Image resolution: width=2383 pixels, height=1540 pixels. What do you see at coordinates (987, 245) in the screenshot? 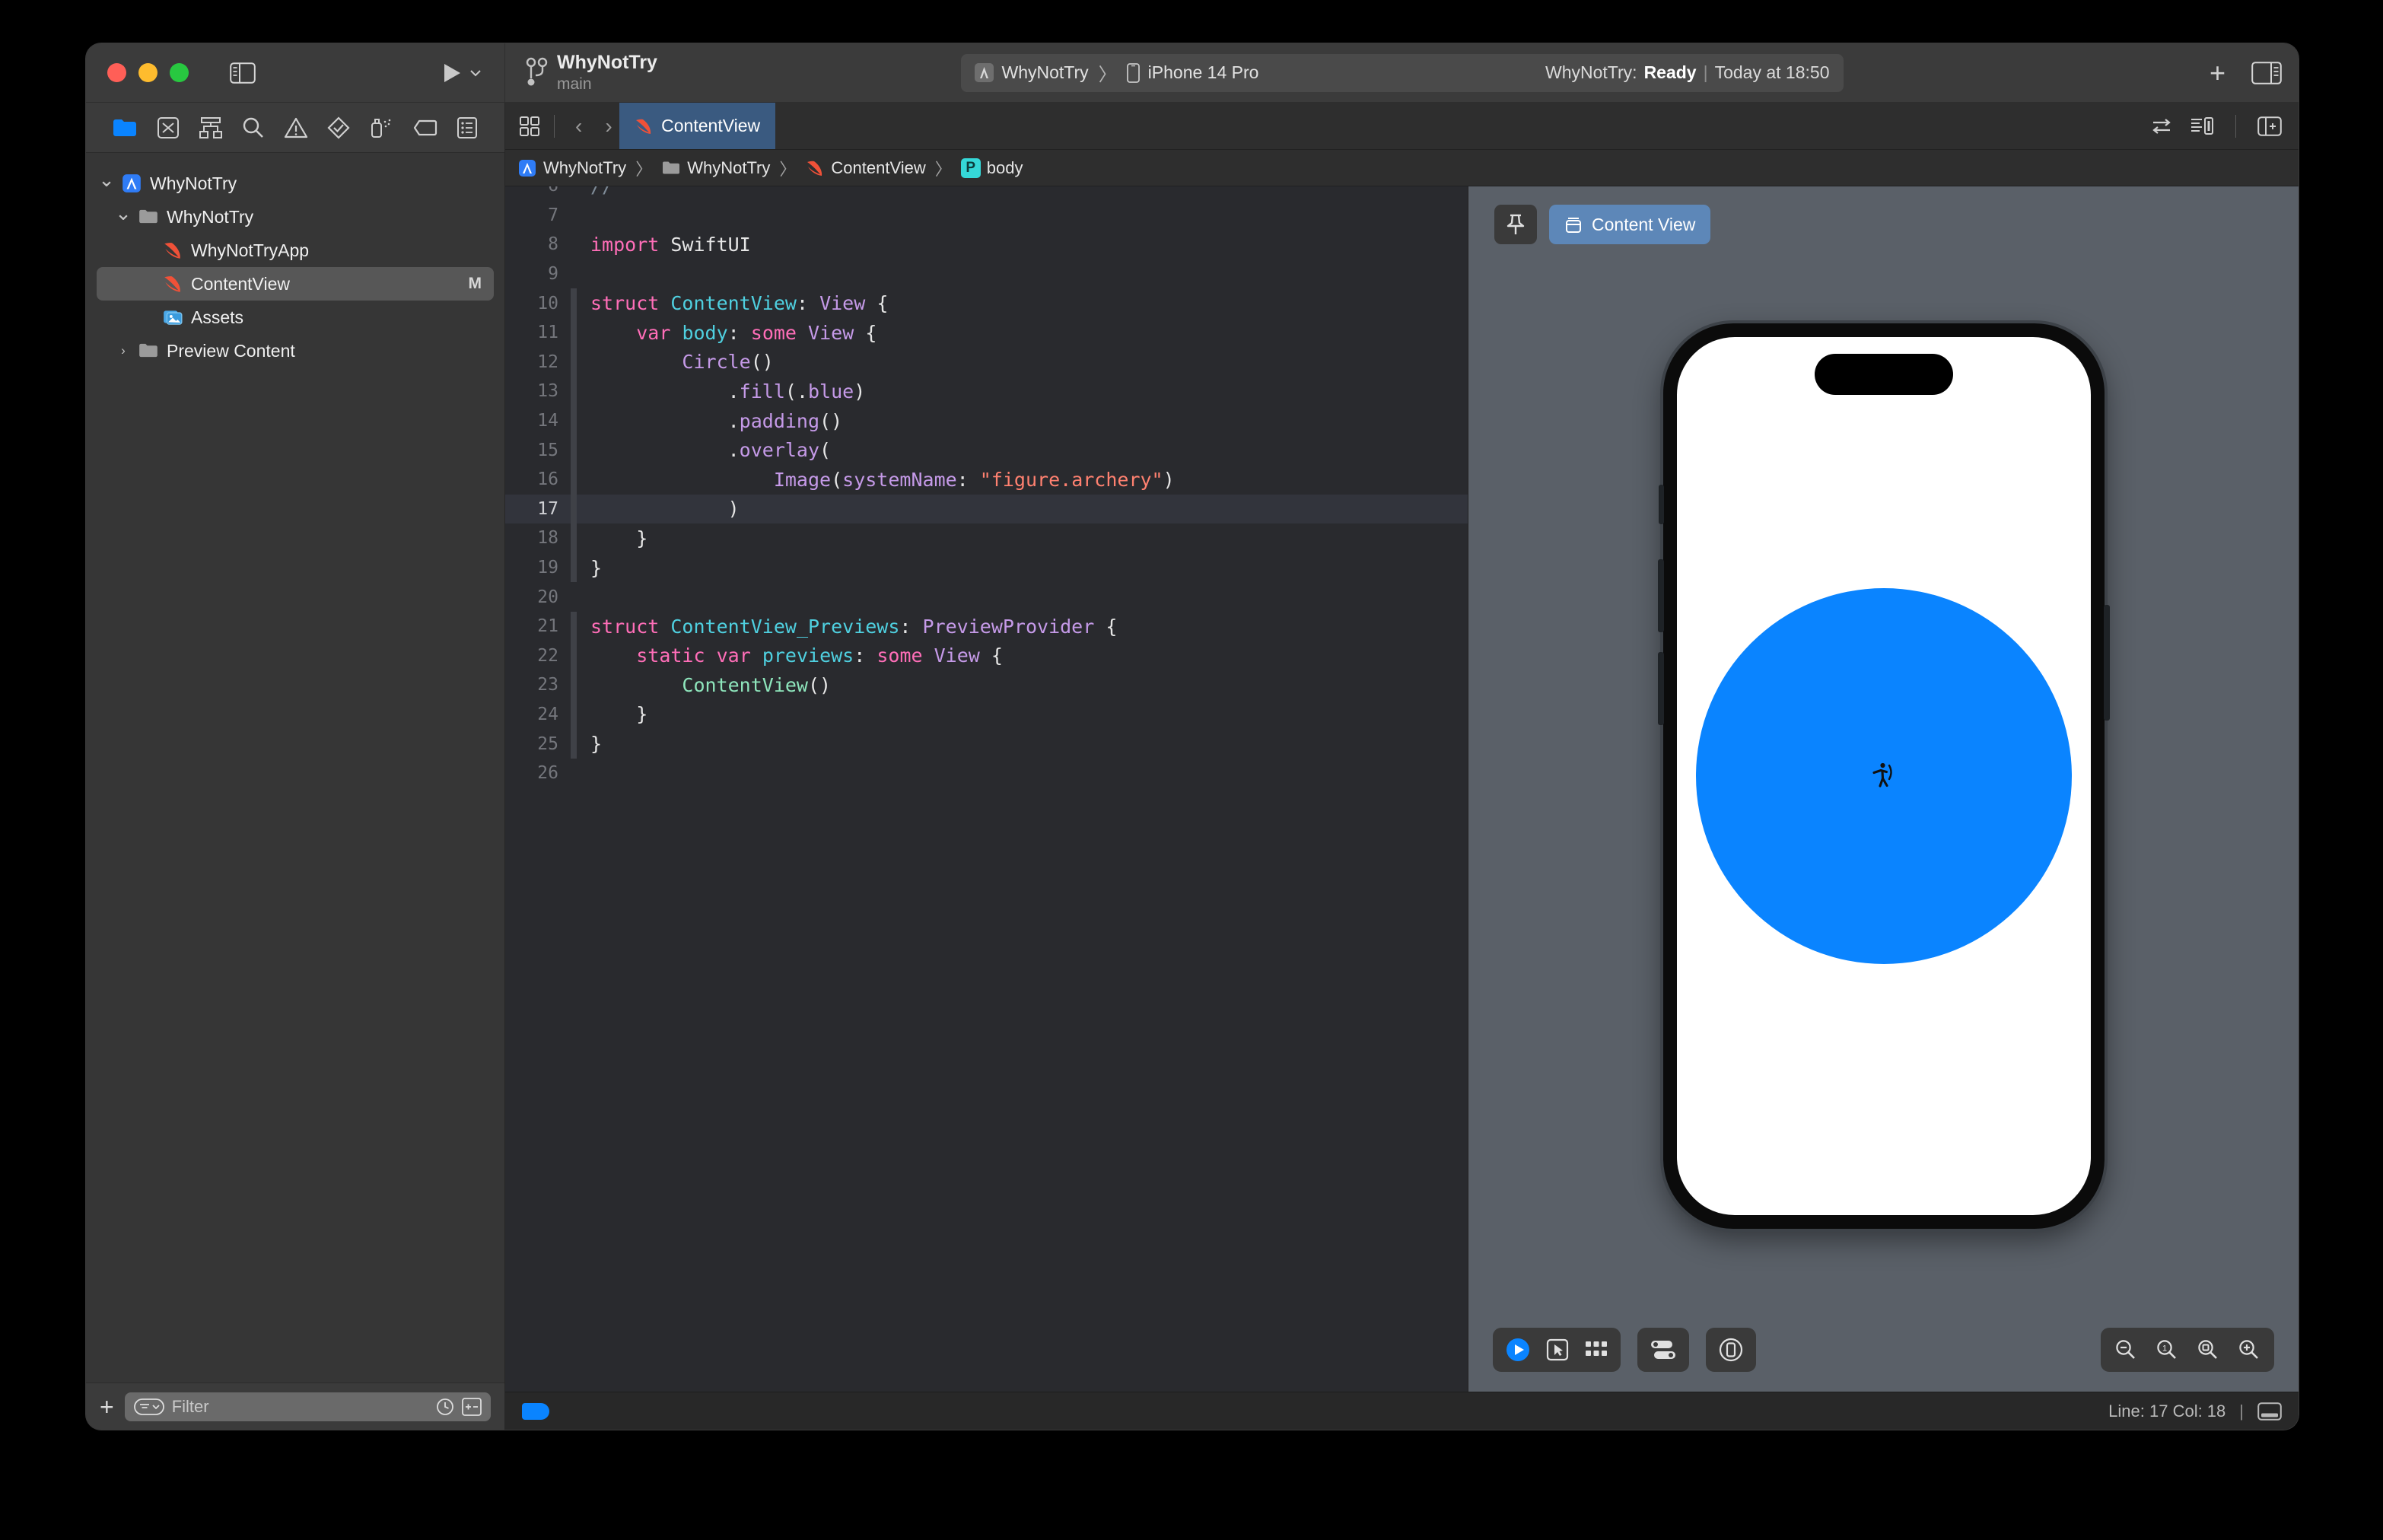
I see `code-line: 8 import SwiftUI` at bounding box center [987, 245].